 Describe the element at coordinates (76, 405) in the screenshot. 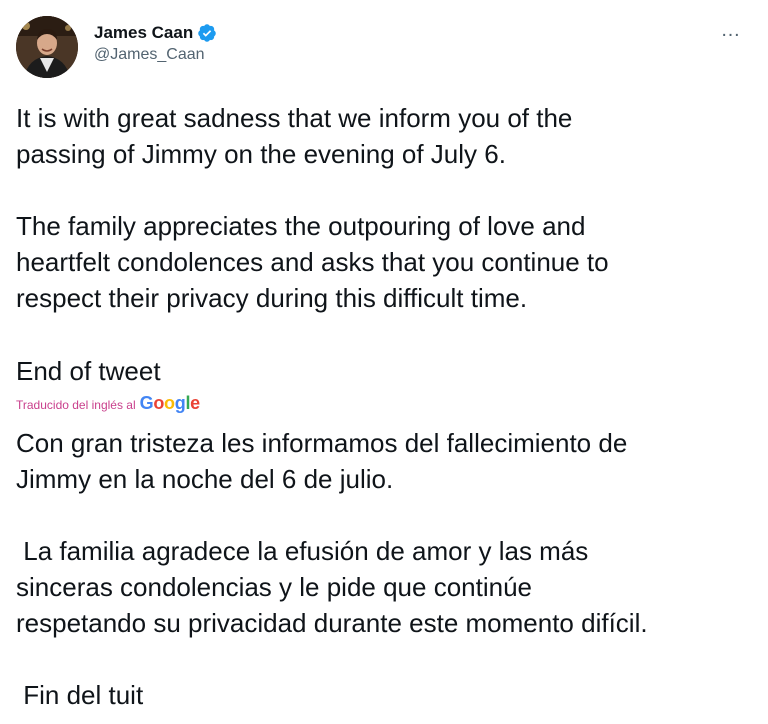

I see `translated-label: Traducido del inglés al` at that location.